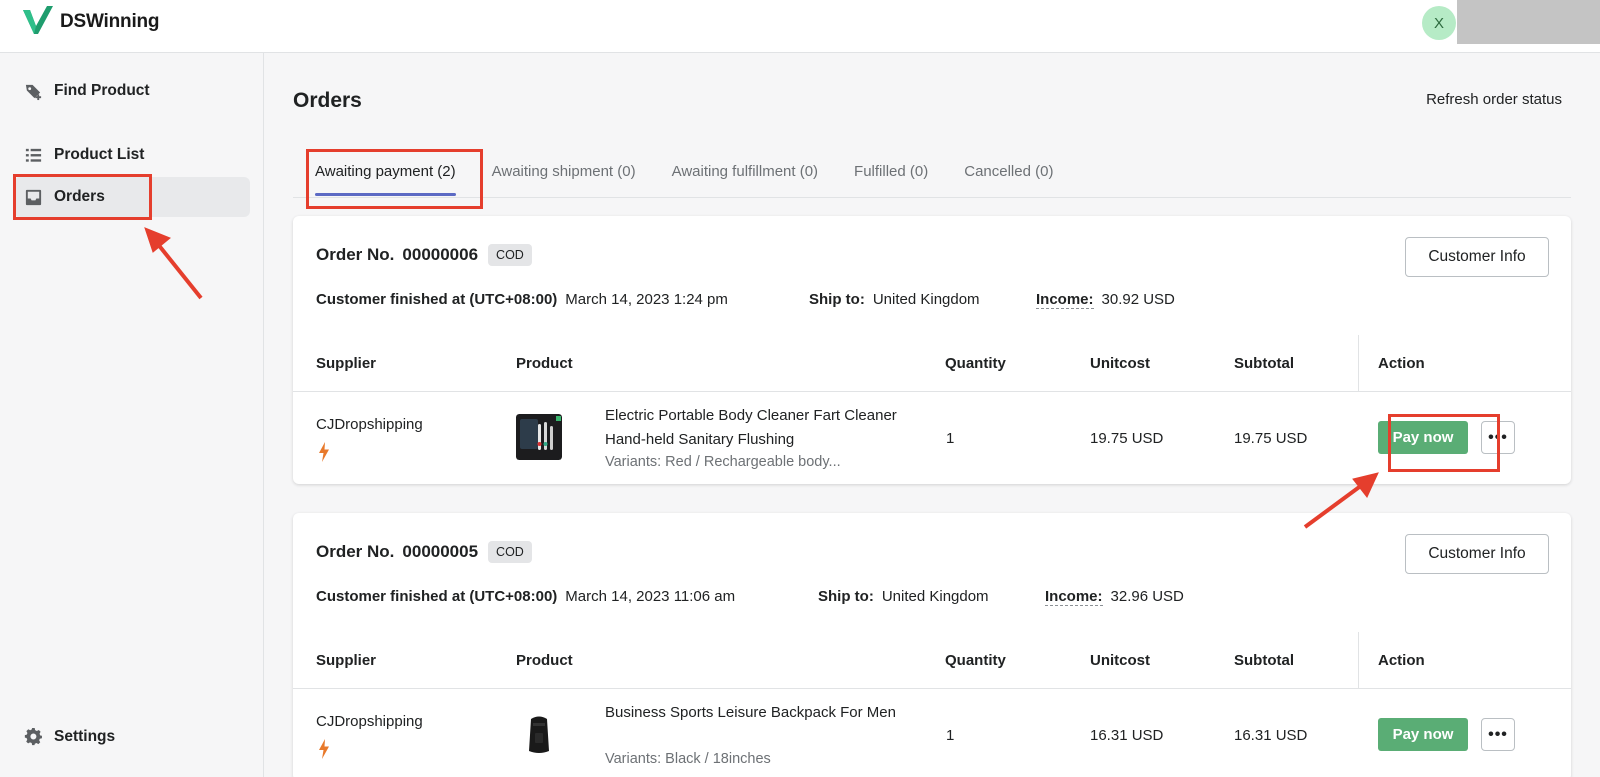 The image size is (1600, 777). I want to click on product-variant: Variants: Black / 18inches, so click(688, 759).